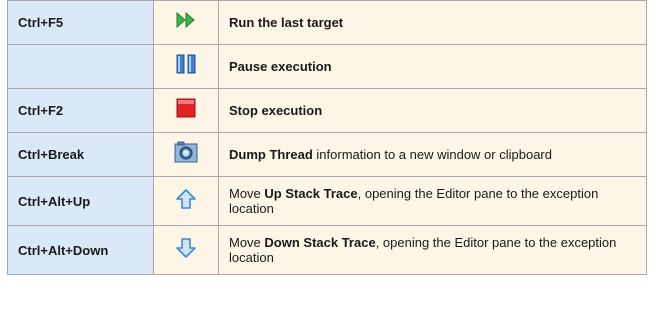  What do you see at coordinates (311, 193) in the screenshot?
I see `description-bold: Up Stack Trace` at bounding box center [311, 193].